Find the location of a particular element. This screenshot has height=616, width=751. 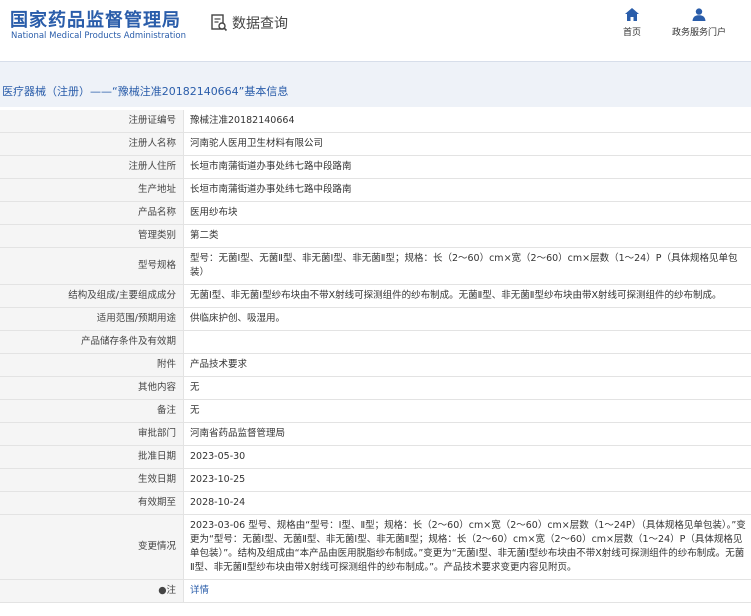

nav-service-portal: 政务服务门户 is located at coordinates (699, 23).